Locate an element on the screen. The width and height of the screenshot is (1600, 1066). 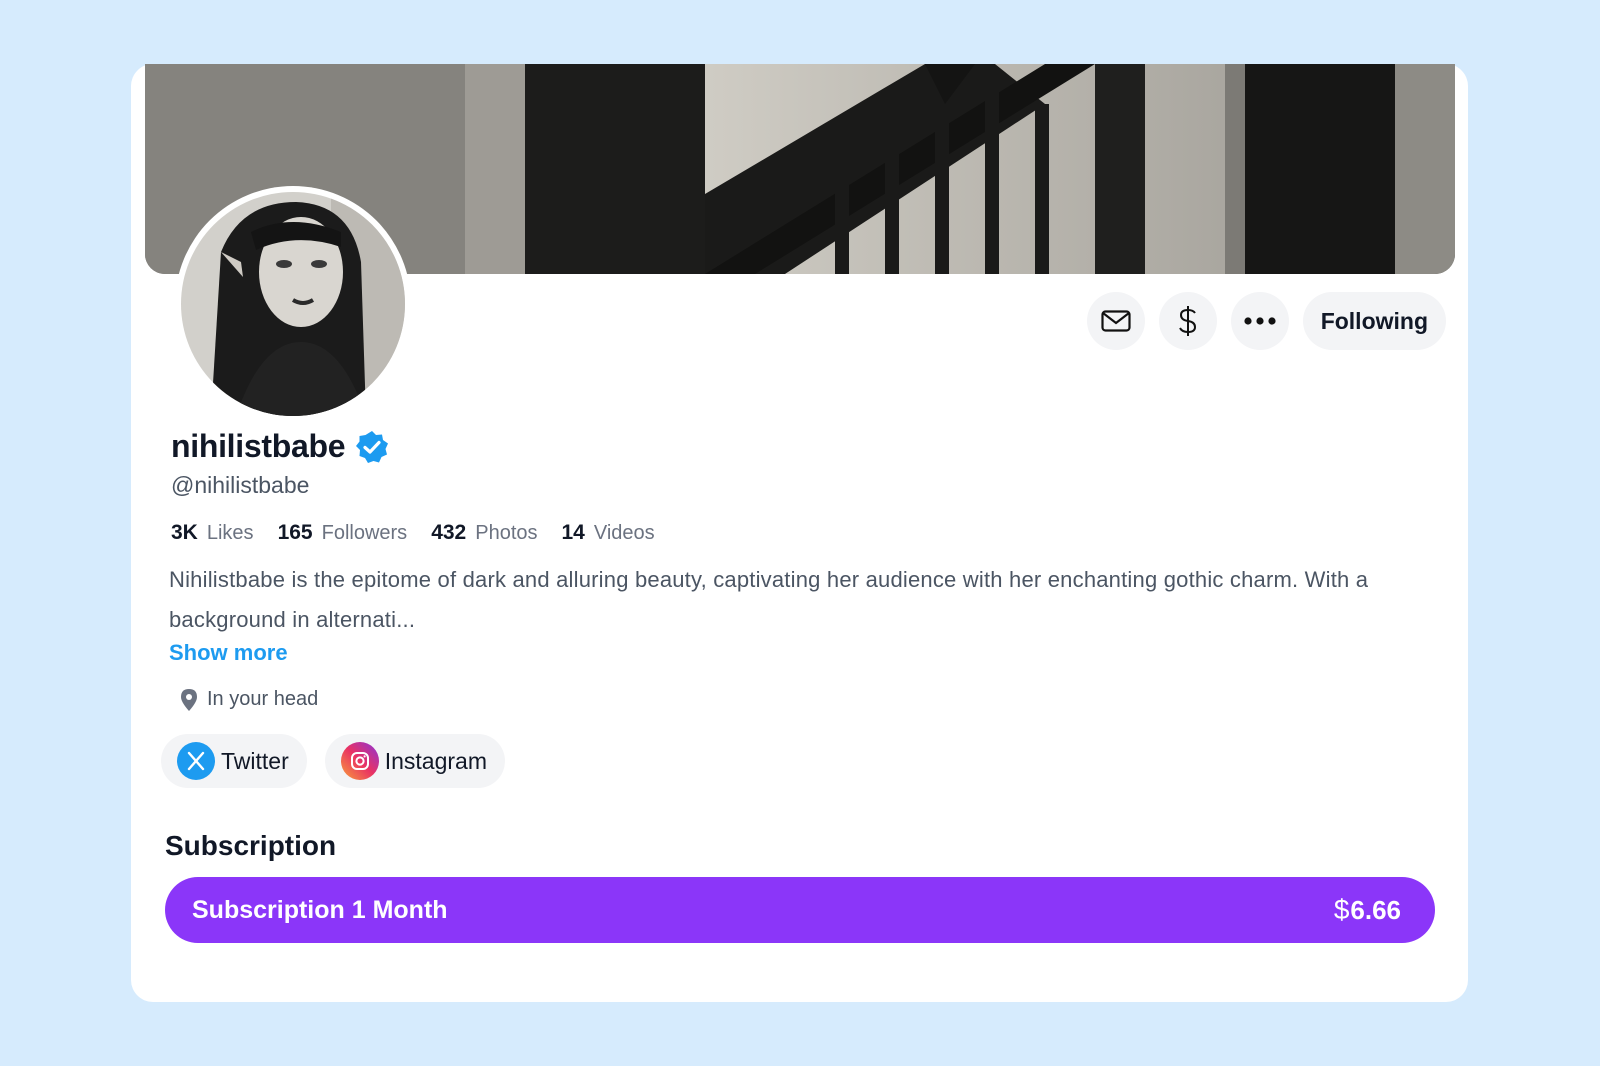
social-links: Twitter Instagram is located at coordinates (333, 761).